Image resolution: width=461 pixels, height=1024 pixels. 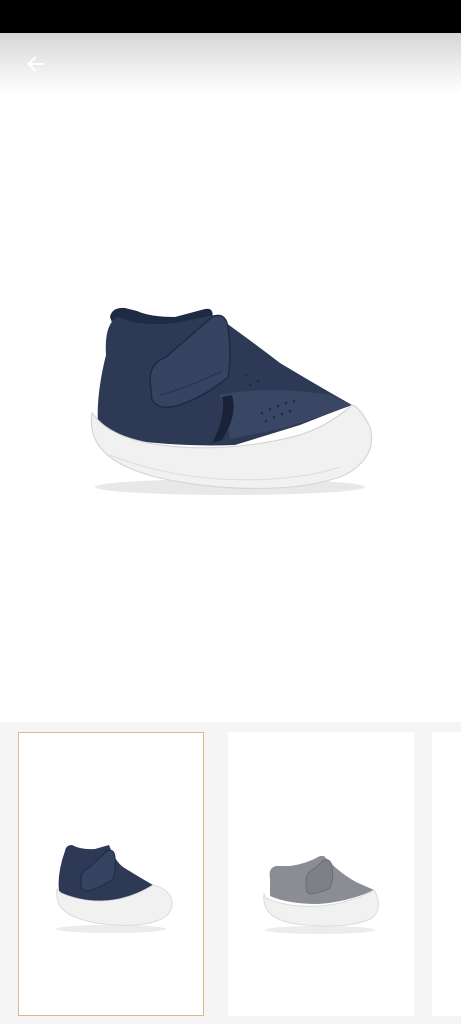 What do you see at coordinates (114, 889) in the screenshot?
I see `navy-shoe-thumbnail` at bounding box center [114, 889].